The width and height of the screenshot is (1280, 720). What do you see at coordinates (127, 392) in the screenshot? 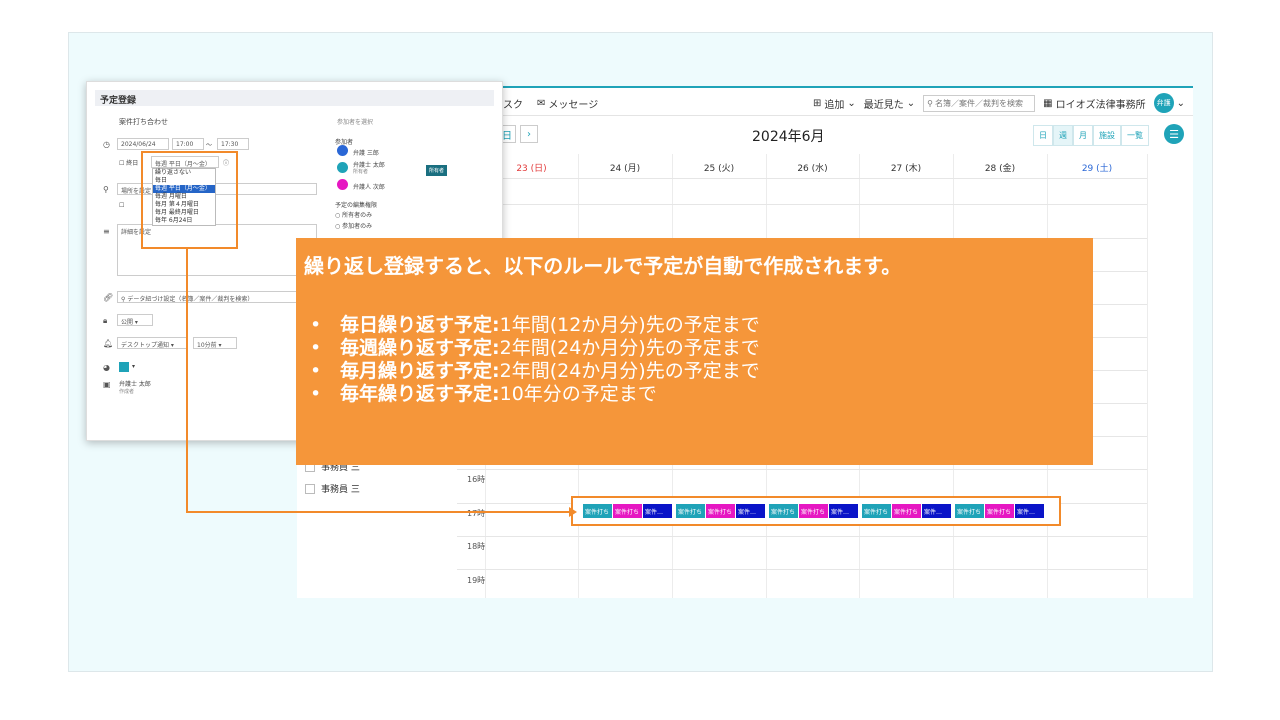
I see `creator-role: 作成者` at bounding box center [127, 392].